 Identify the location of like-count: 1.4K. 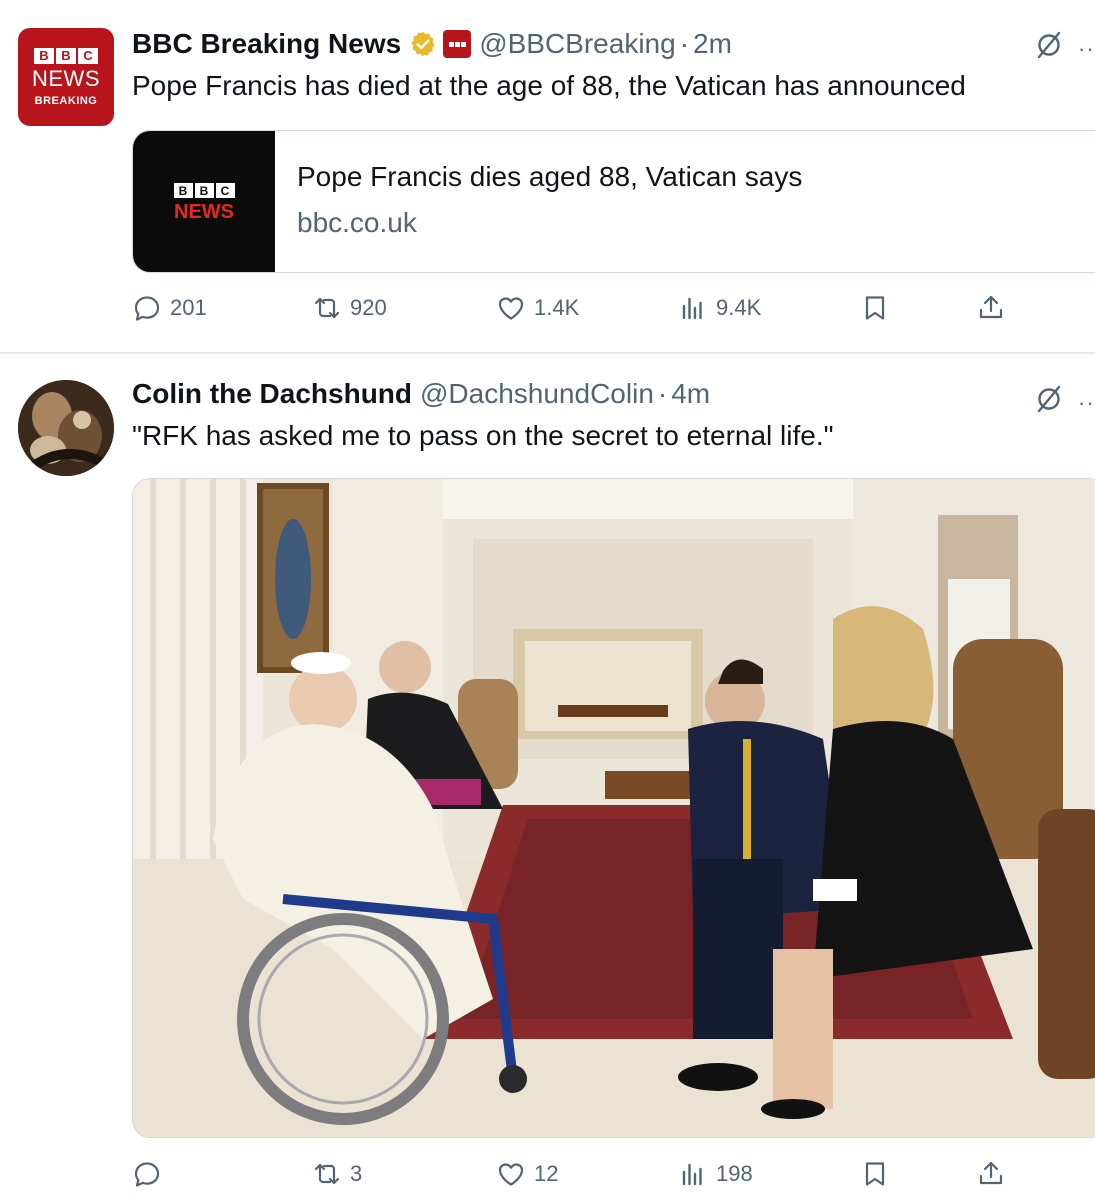
(557, 307).